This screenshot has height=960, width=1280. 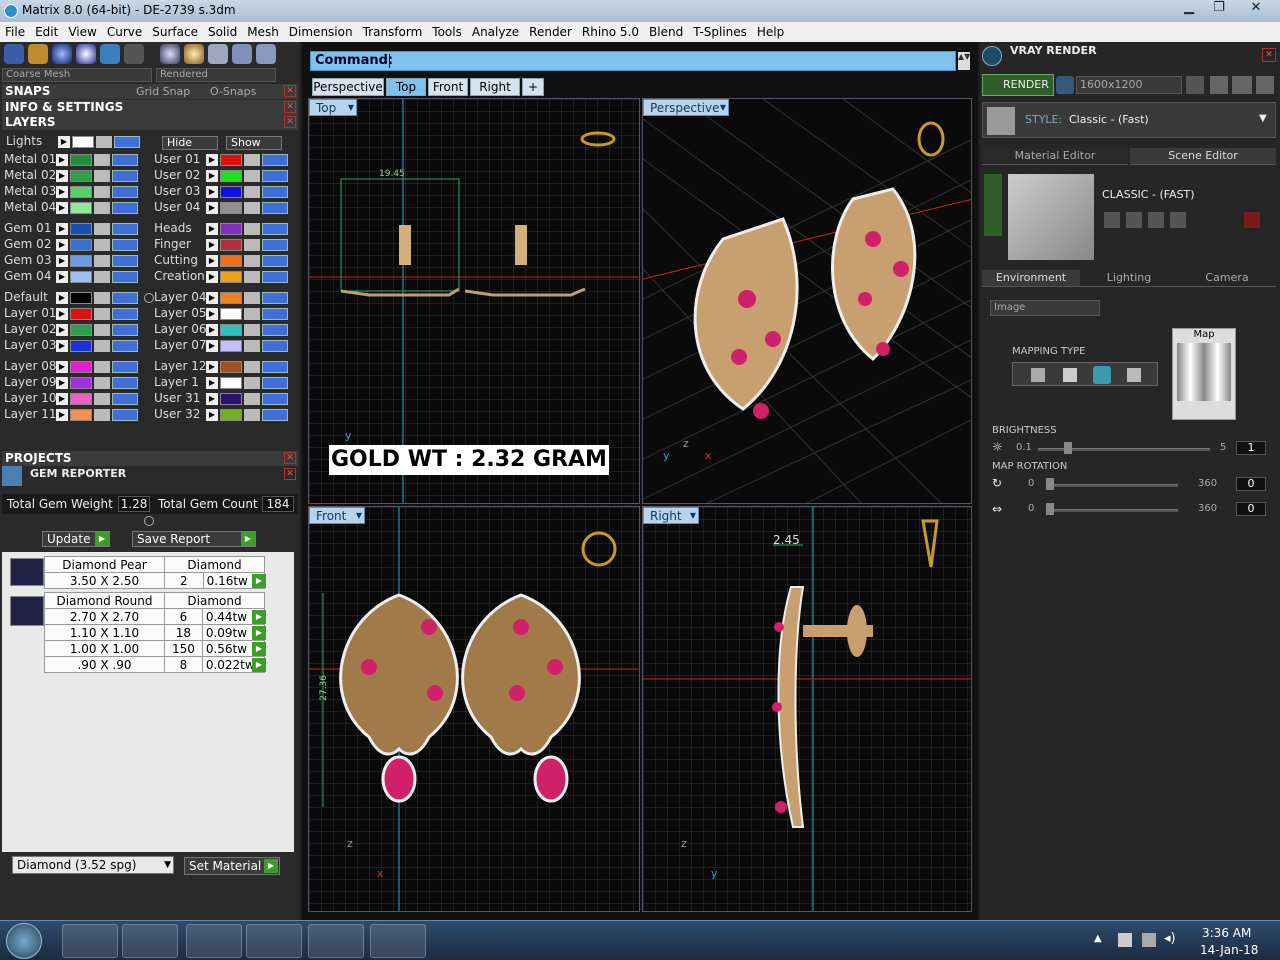 What do you see at coordinates (222, 313) in the screenshot?
I see `layer-row: Layer 05 ▶` at bounding box center [222, 313].